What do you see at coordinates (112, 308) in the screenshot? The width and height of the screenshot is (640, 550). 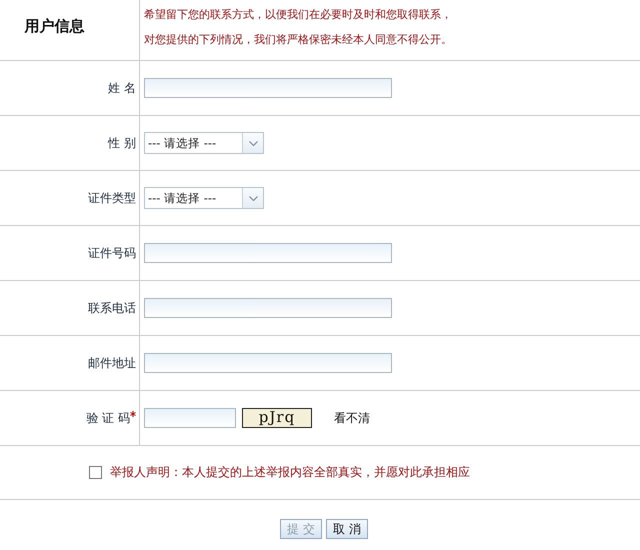 I see `field-label: 联系电话` at bounding box center [112, 308].